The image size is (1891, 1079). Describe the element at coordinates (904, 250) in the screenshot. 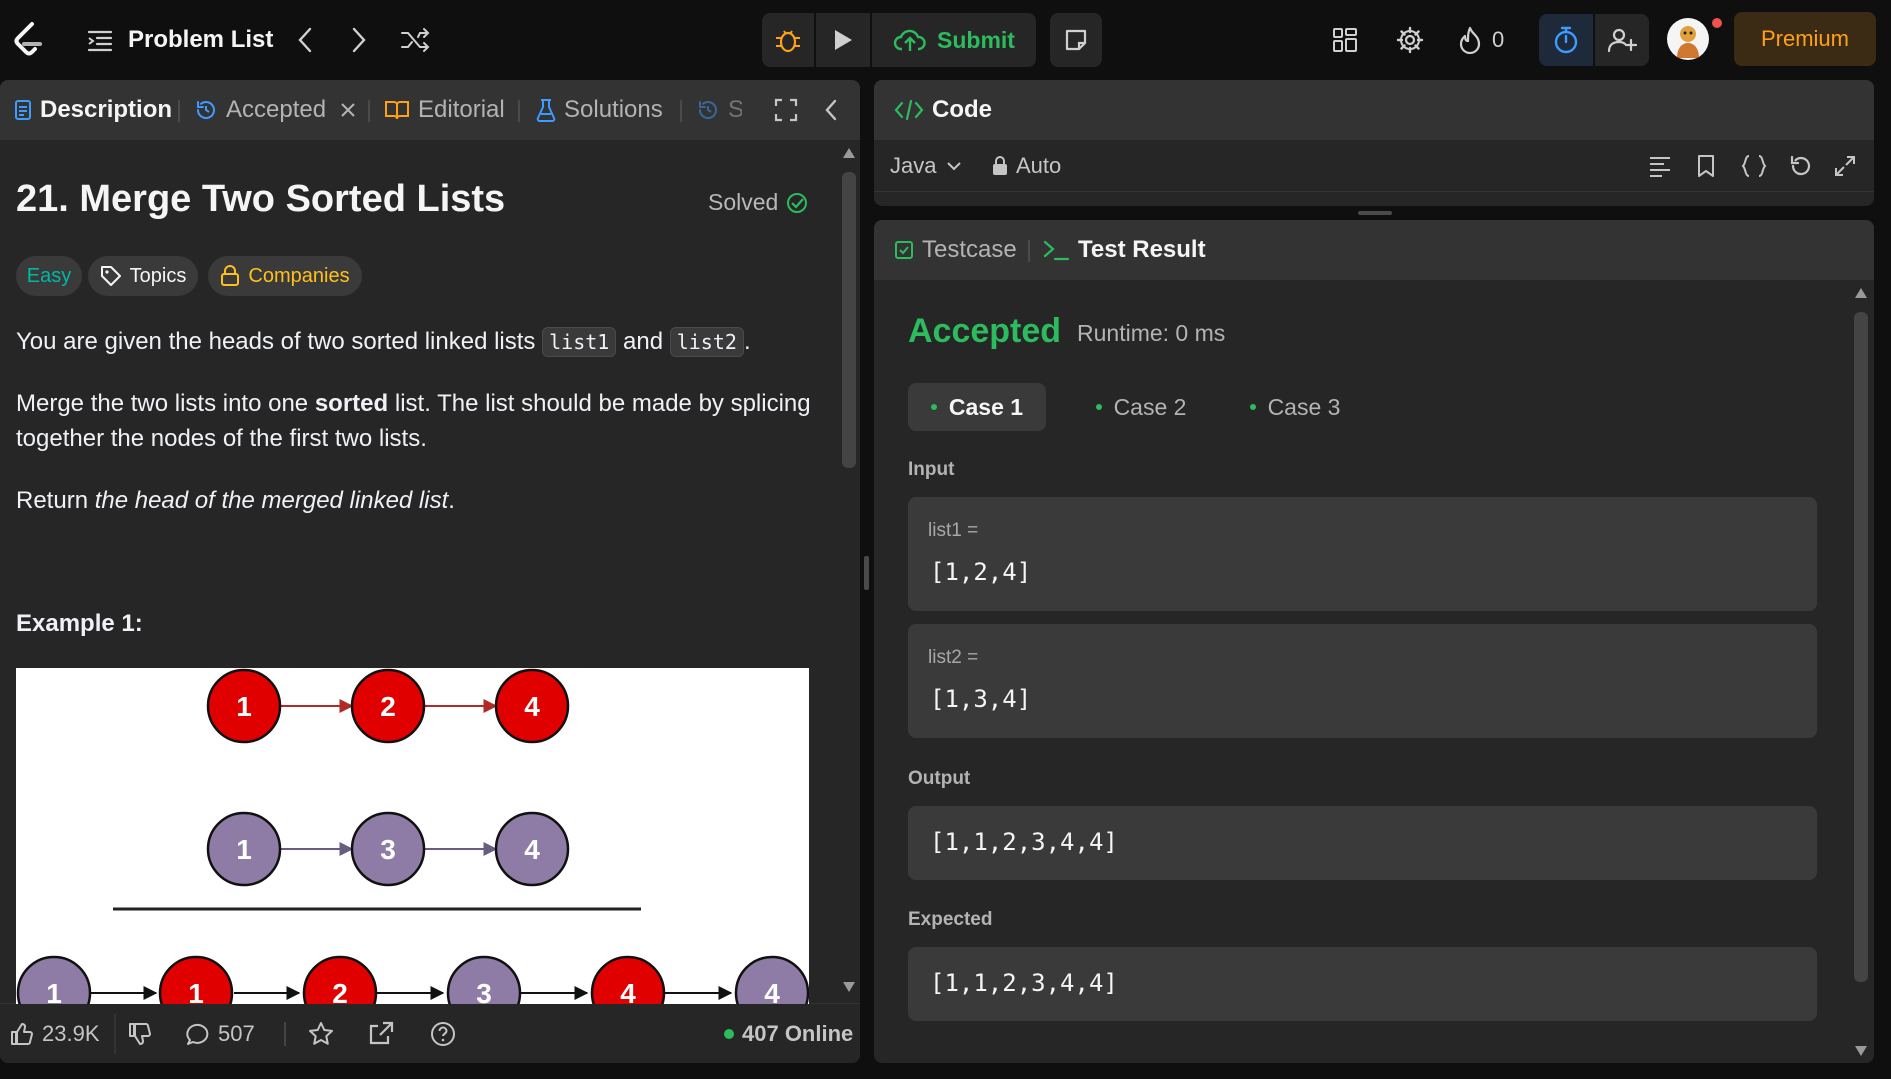

I see `checkbox-icon` at that location.